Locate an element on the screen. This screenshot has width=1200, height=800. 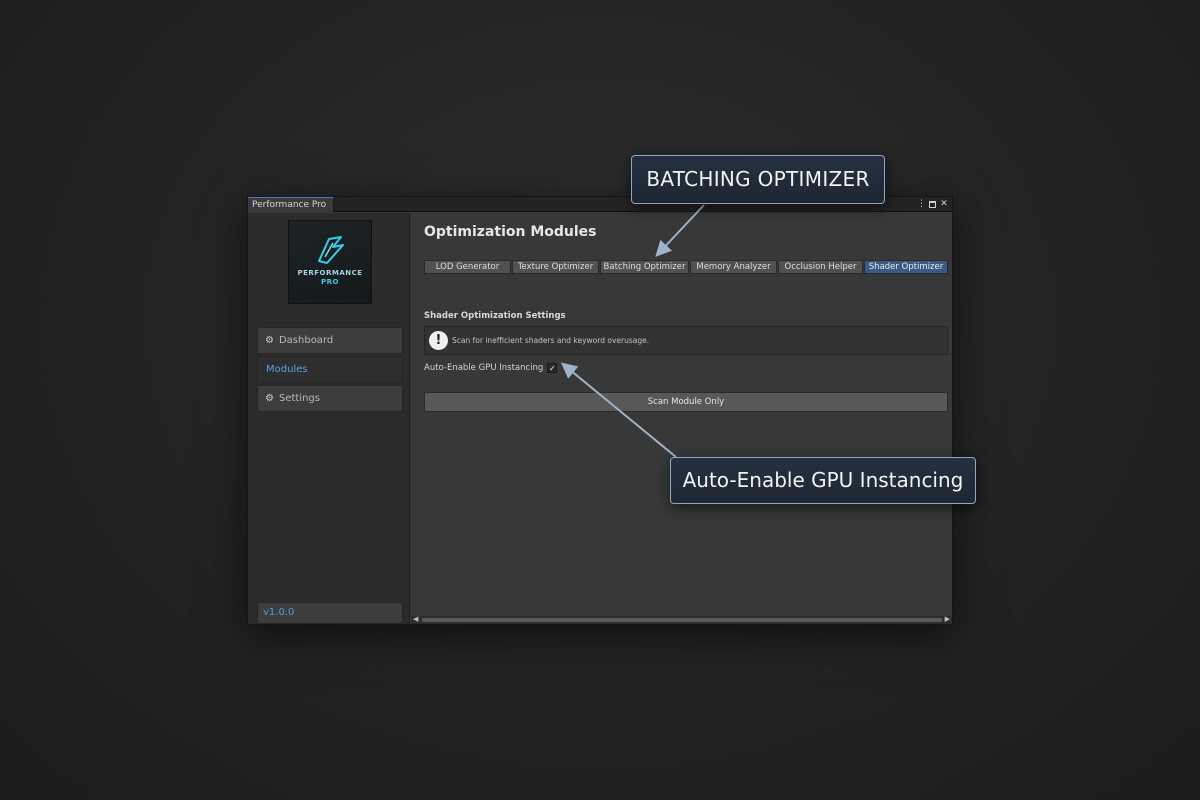
scroll-left-icon: ◀ is located at coordinates (415, 619).